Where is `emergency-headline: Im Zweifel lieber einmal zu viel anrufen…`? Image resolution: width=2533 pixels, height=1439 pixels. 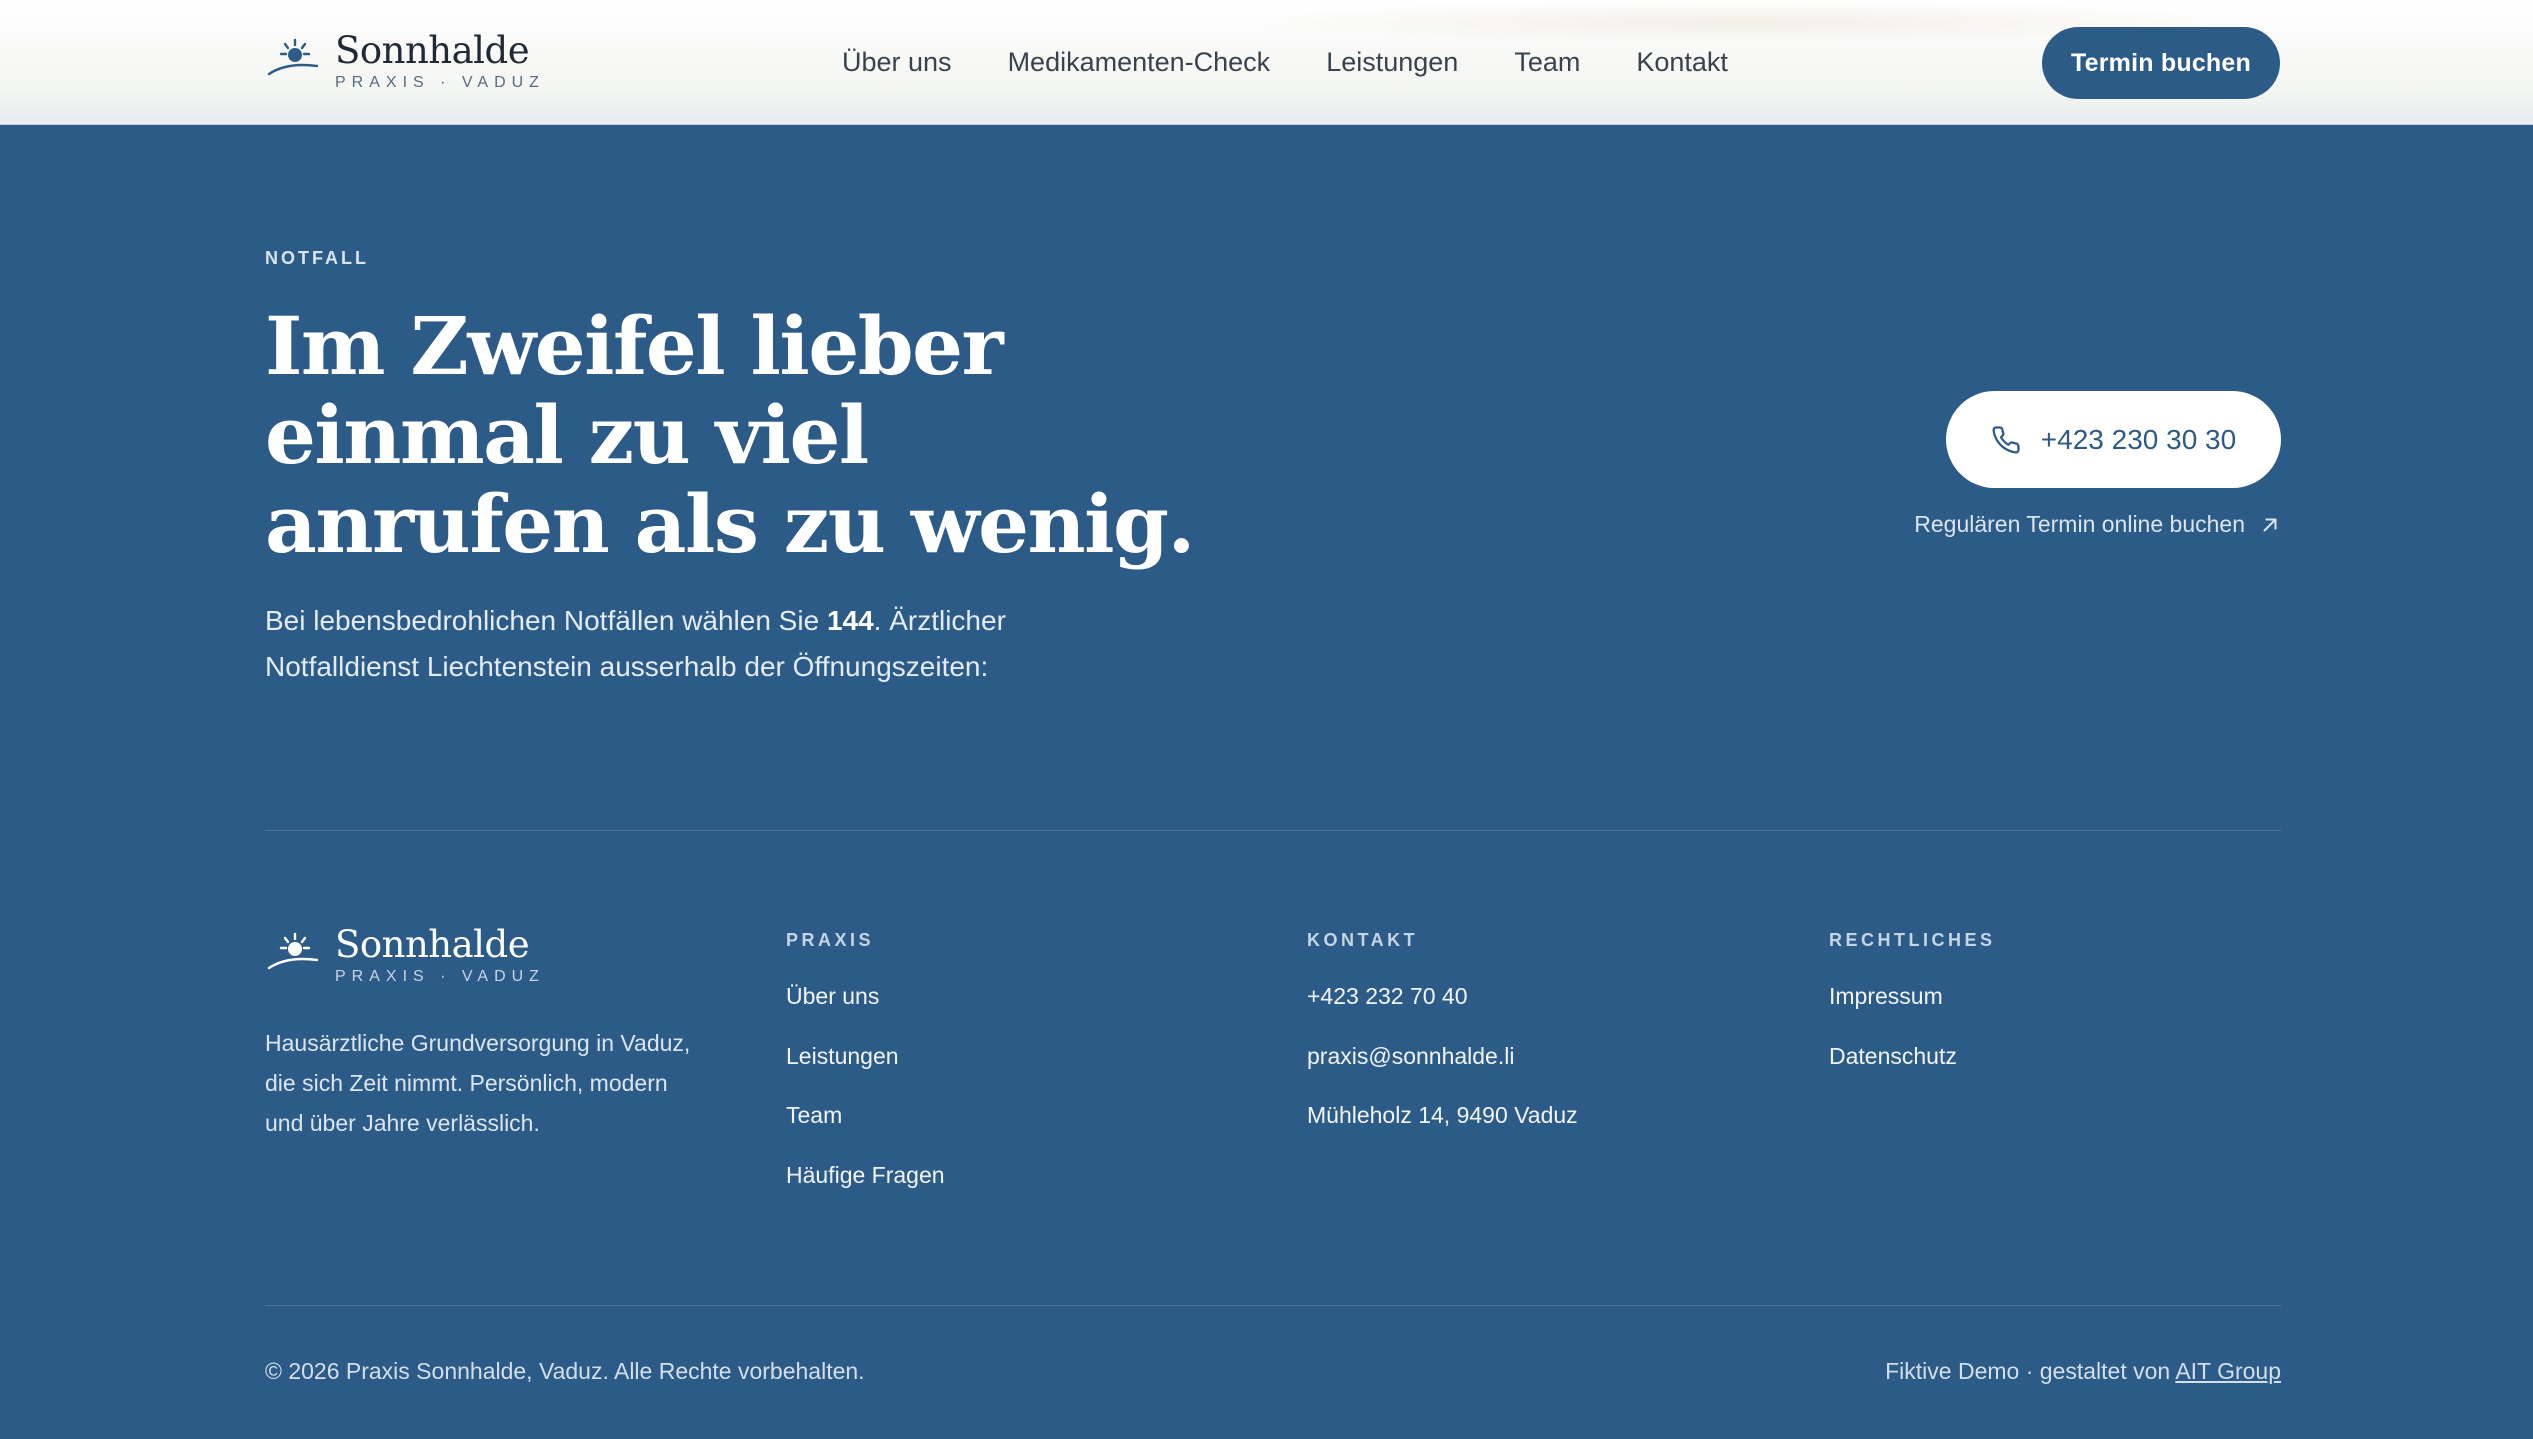 emergency-headline: Im Zweifel lieber einmal zu viel anrufen… is located at coordinates (730, 435).